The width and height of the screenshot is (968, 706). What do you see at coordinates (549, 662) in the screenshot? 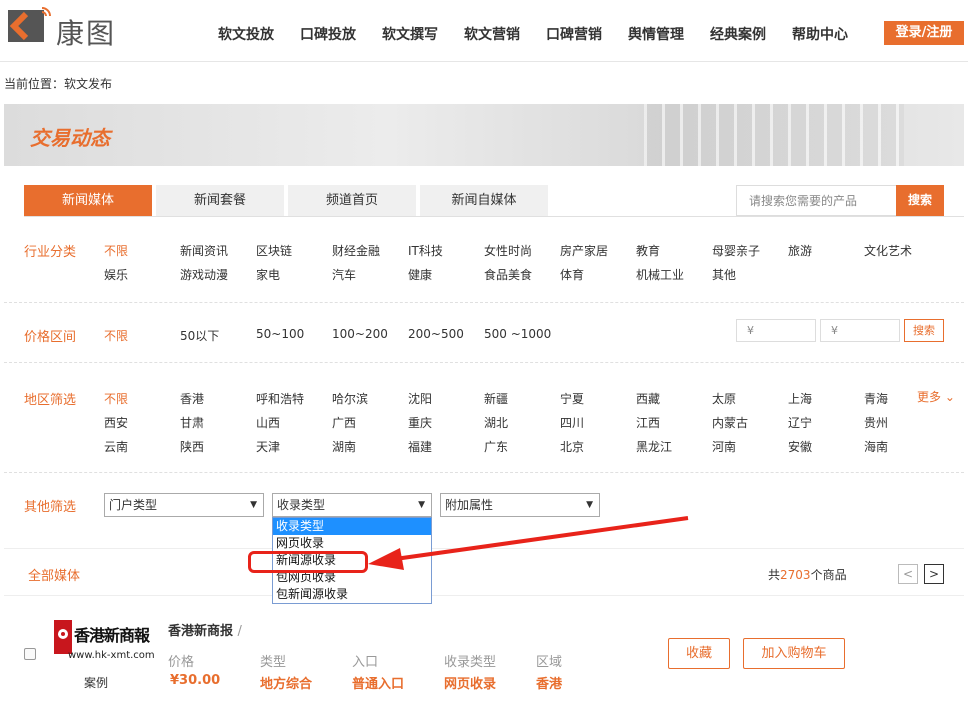
I see `attr-key: 区域` at bounding box center [549, 662].